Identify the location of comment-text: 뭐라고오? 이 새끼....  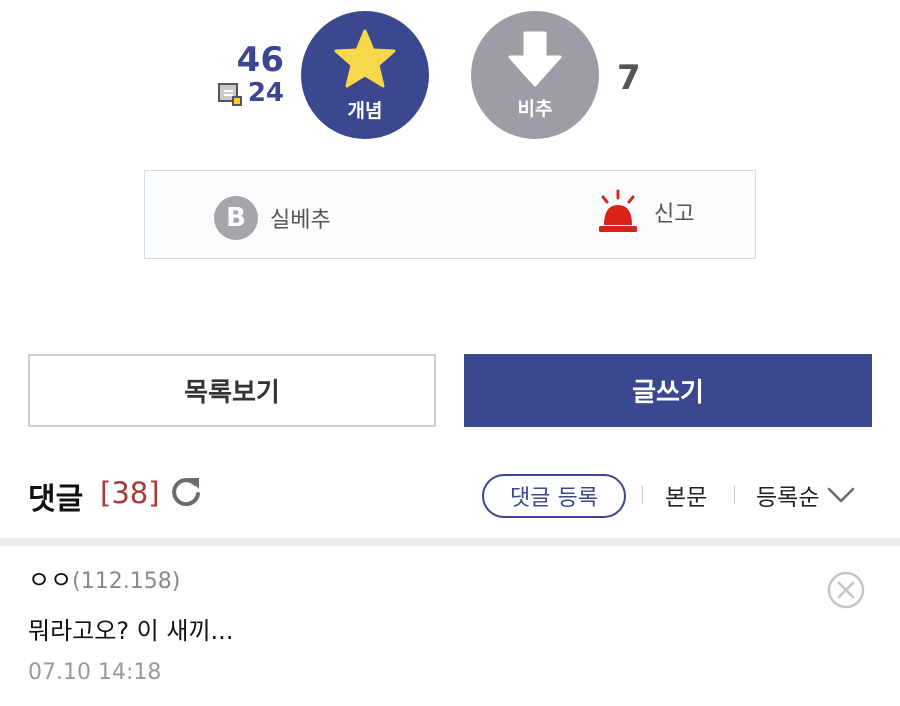
(131, 631).